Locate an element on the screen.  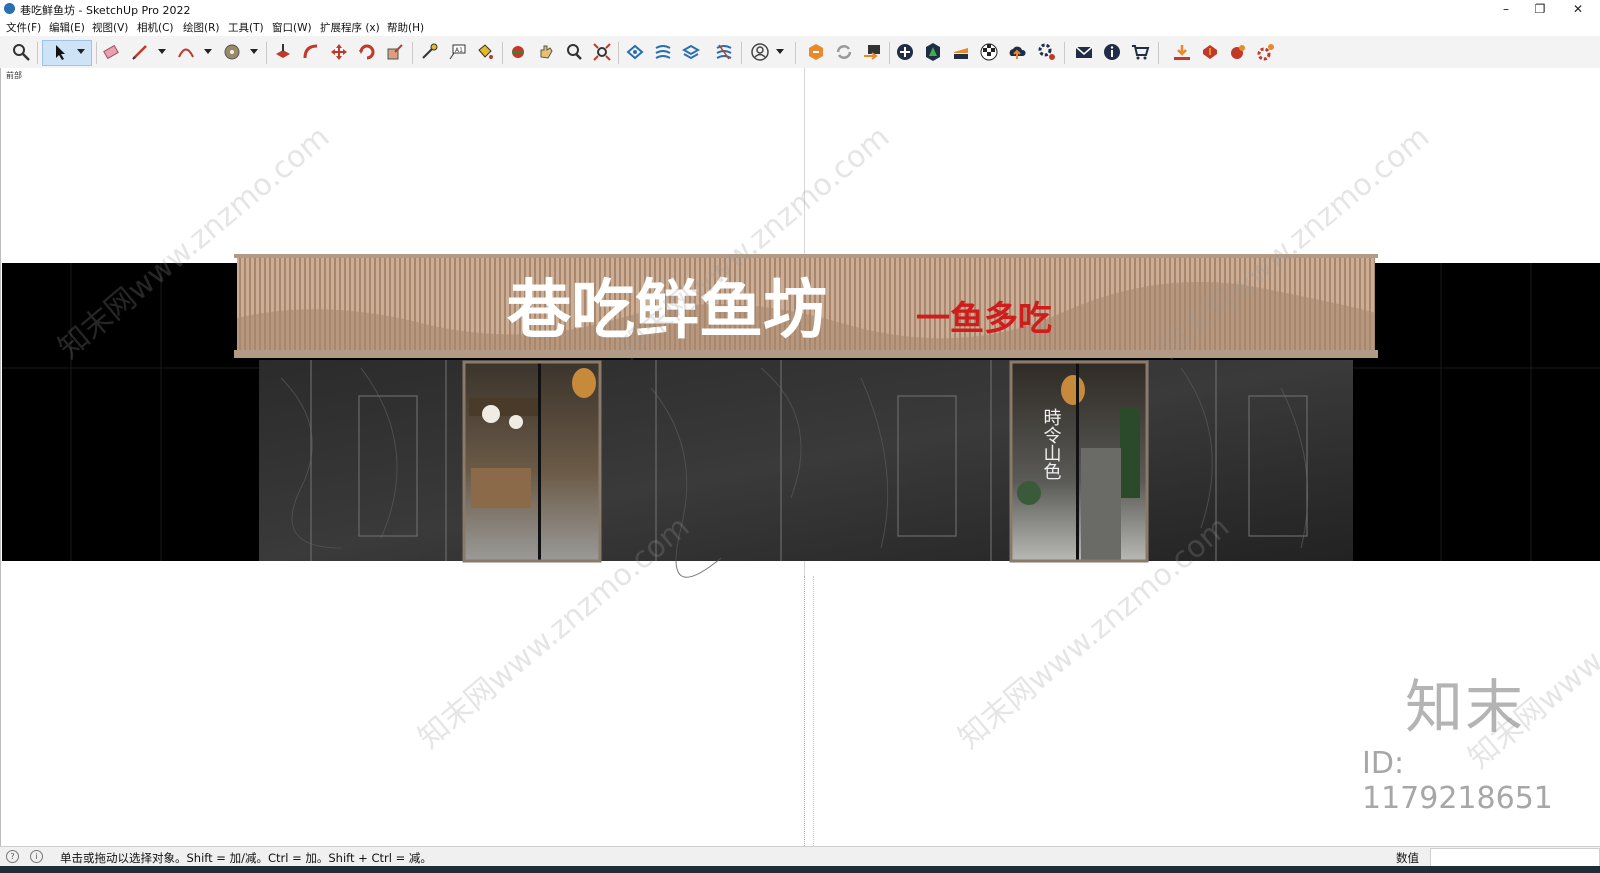
text-icon: A1 is located at coordinates (457, 52).